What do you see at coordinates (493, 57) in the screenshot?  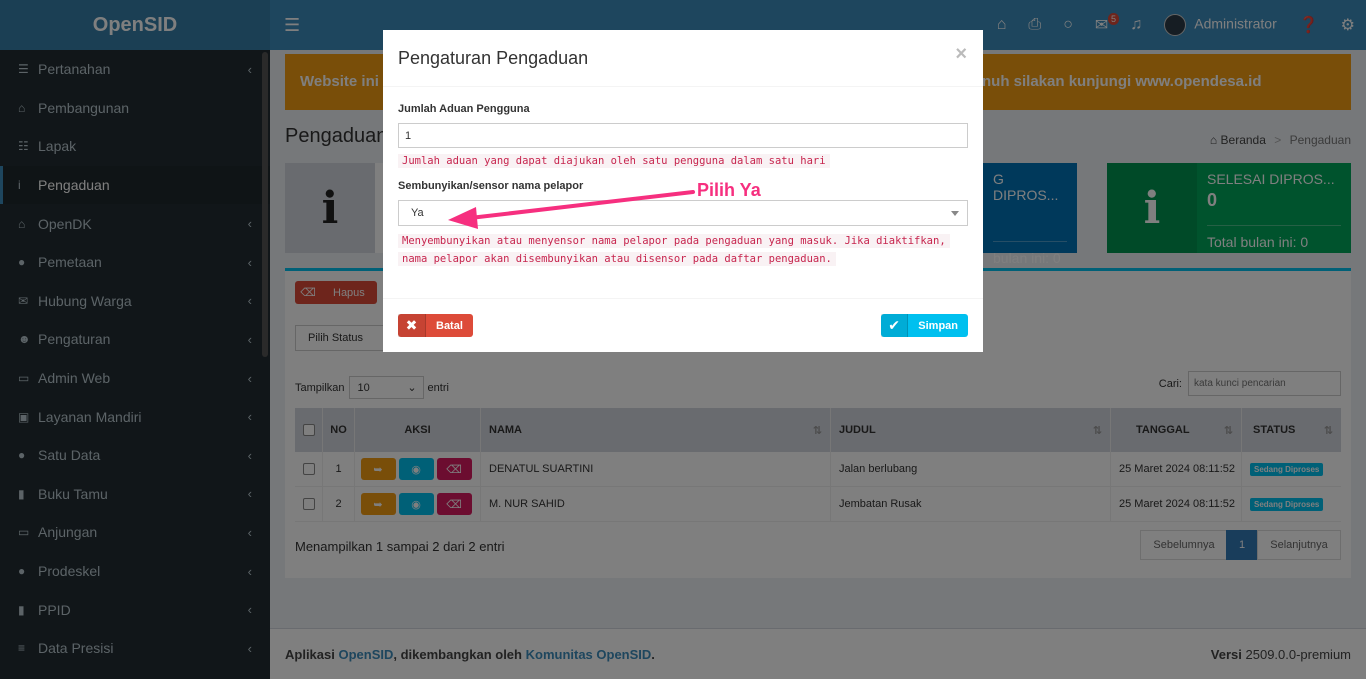 I see `modal-title: Pengaturan Pengaduan` at bounding box center [493, 57].